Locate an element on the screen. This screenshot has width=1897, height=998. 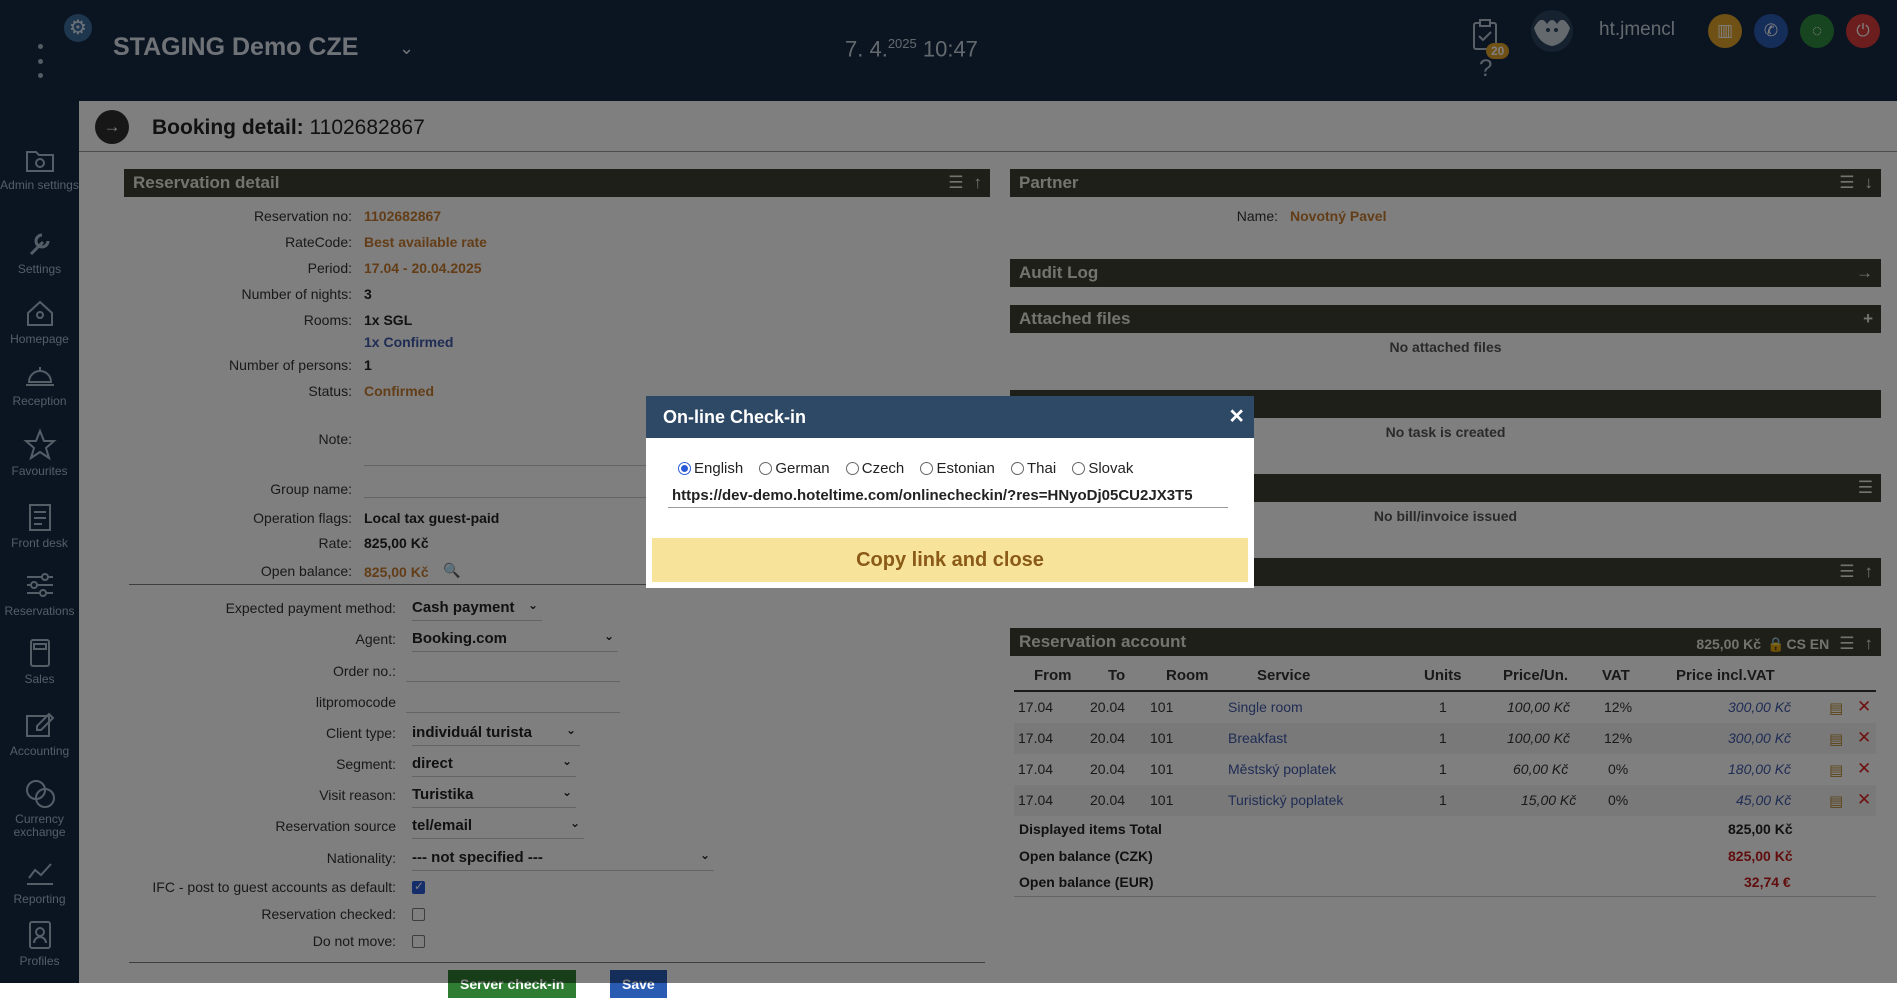
dialog-header: On-line Check-in × is located at coordinates (950, 417).